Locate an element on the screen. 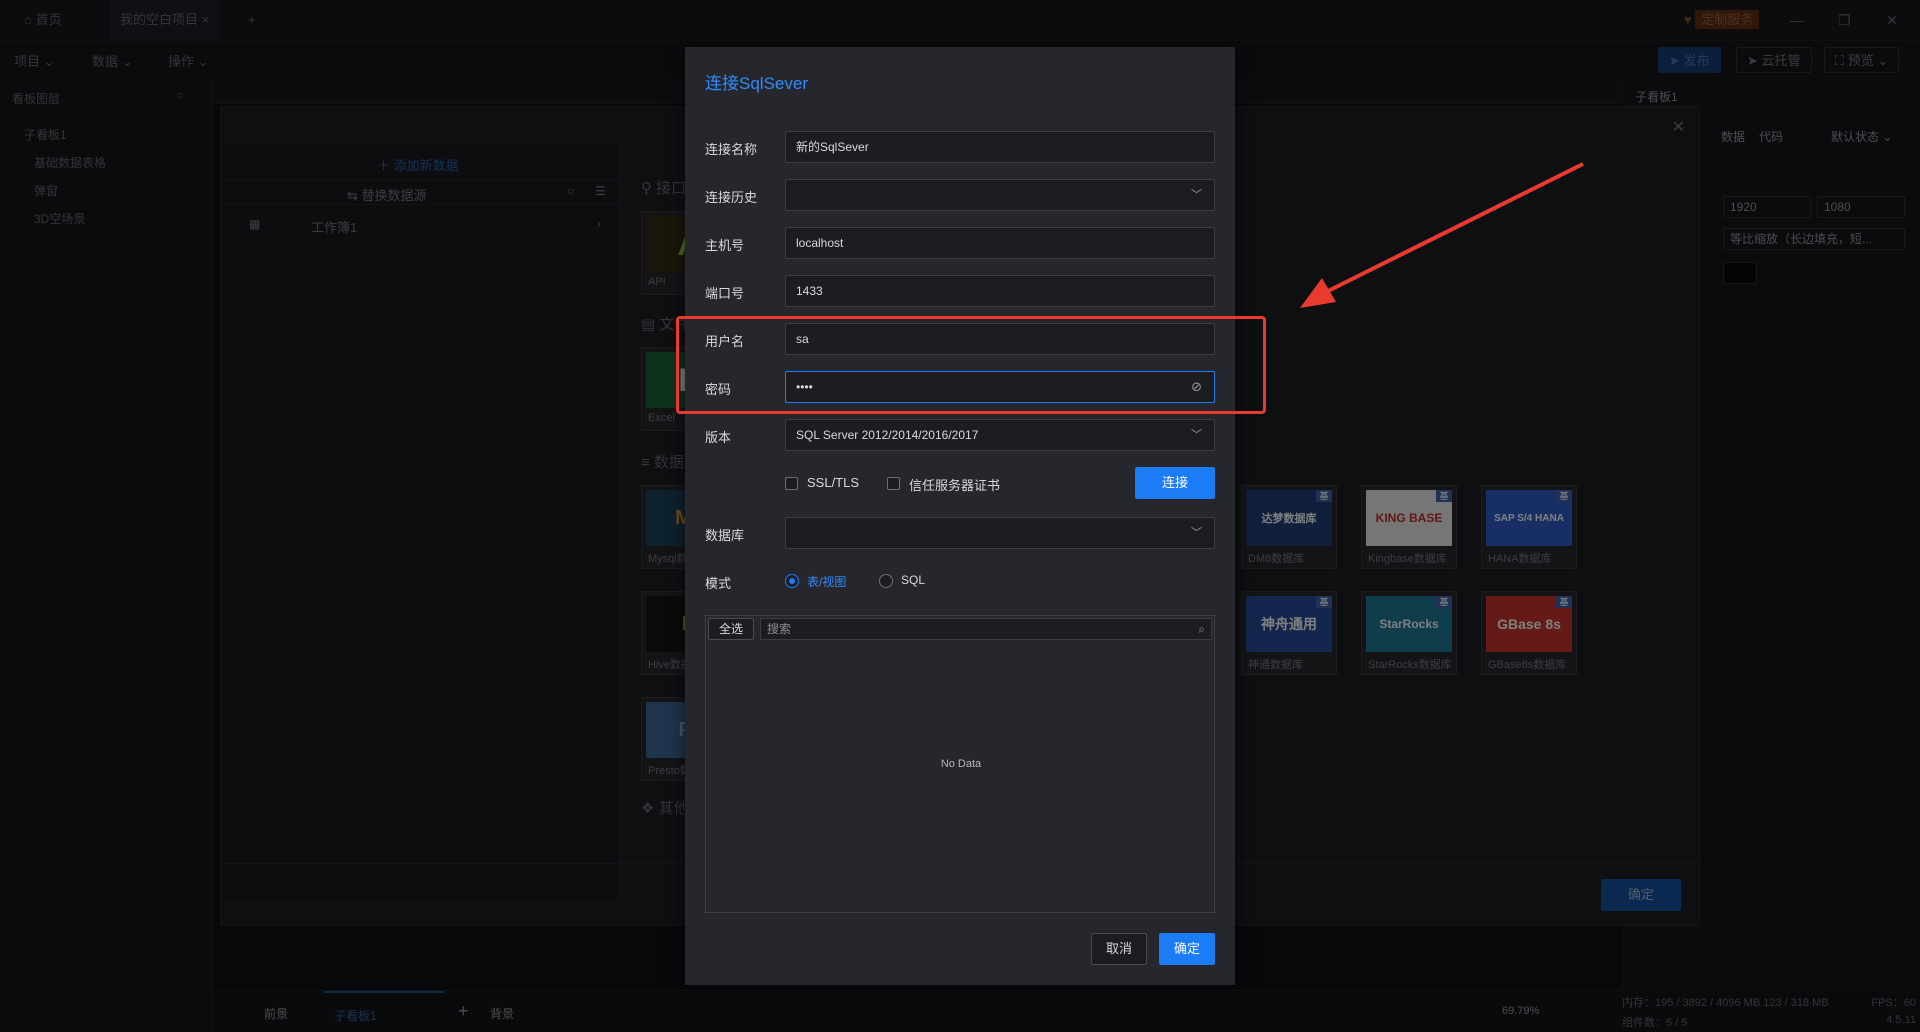 The height and width of the screenshot is (1032, 1920). mode-sql-label: SQL is located at coordinates (913, 580).